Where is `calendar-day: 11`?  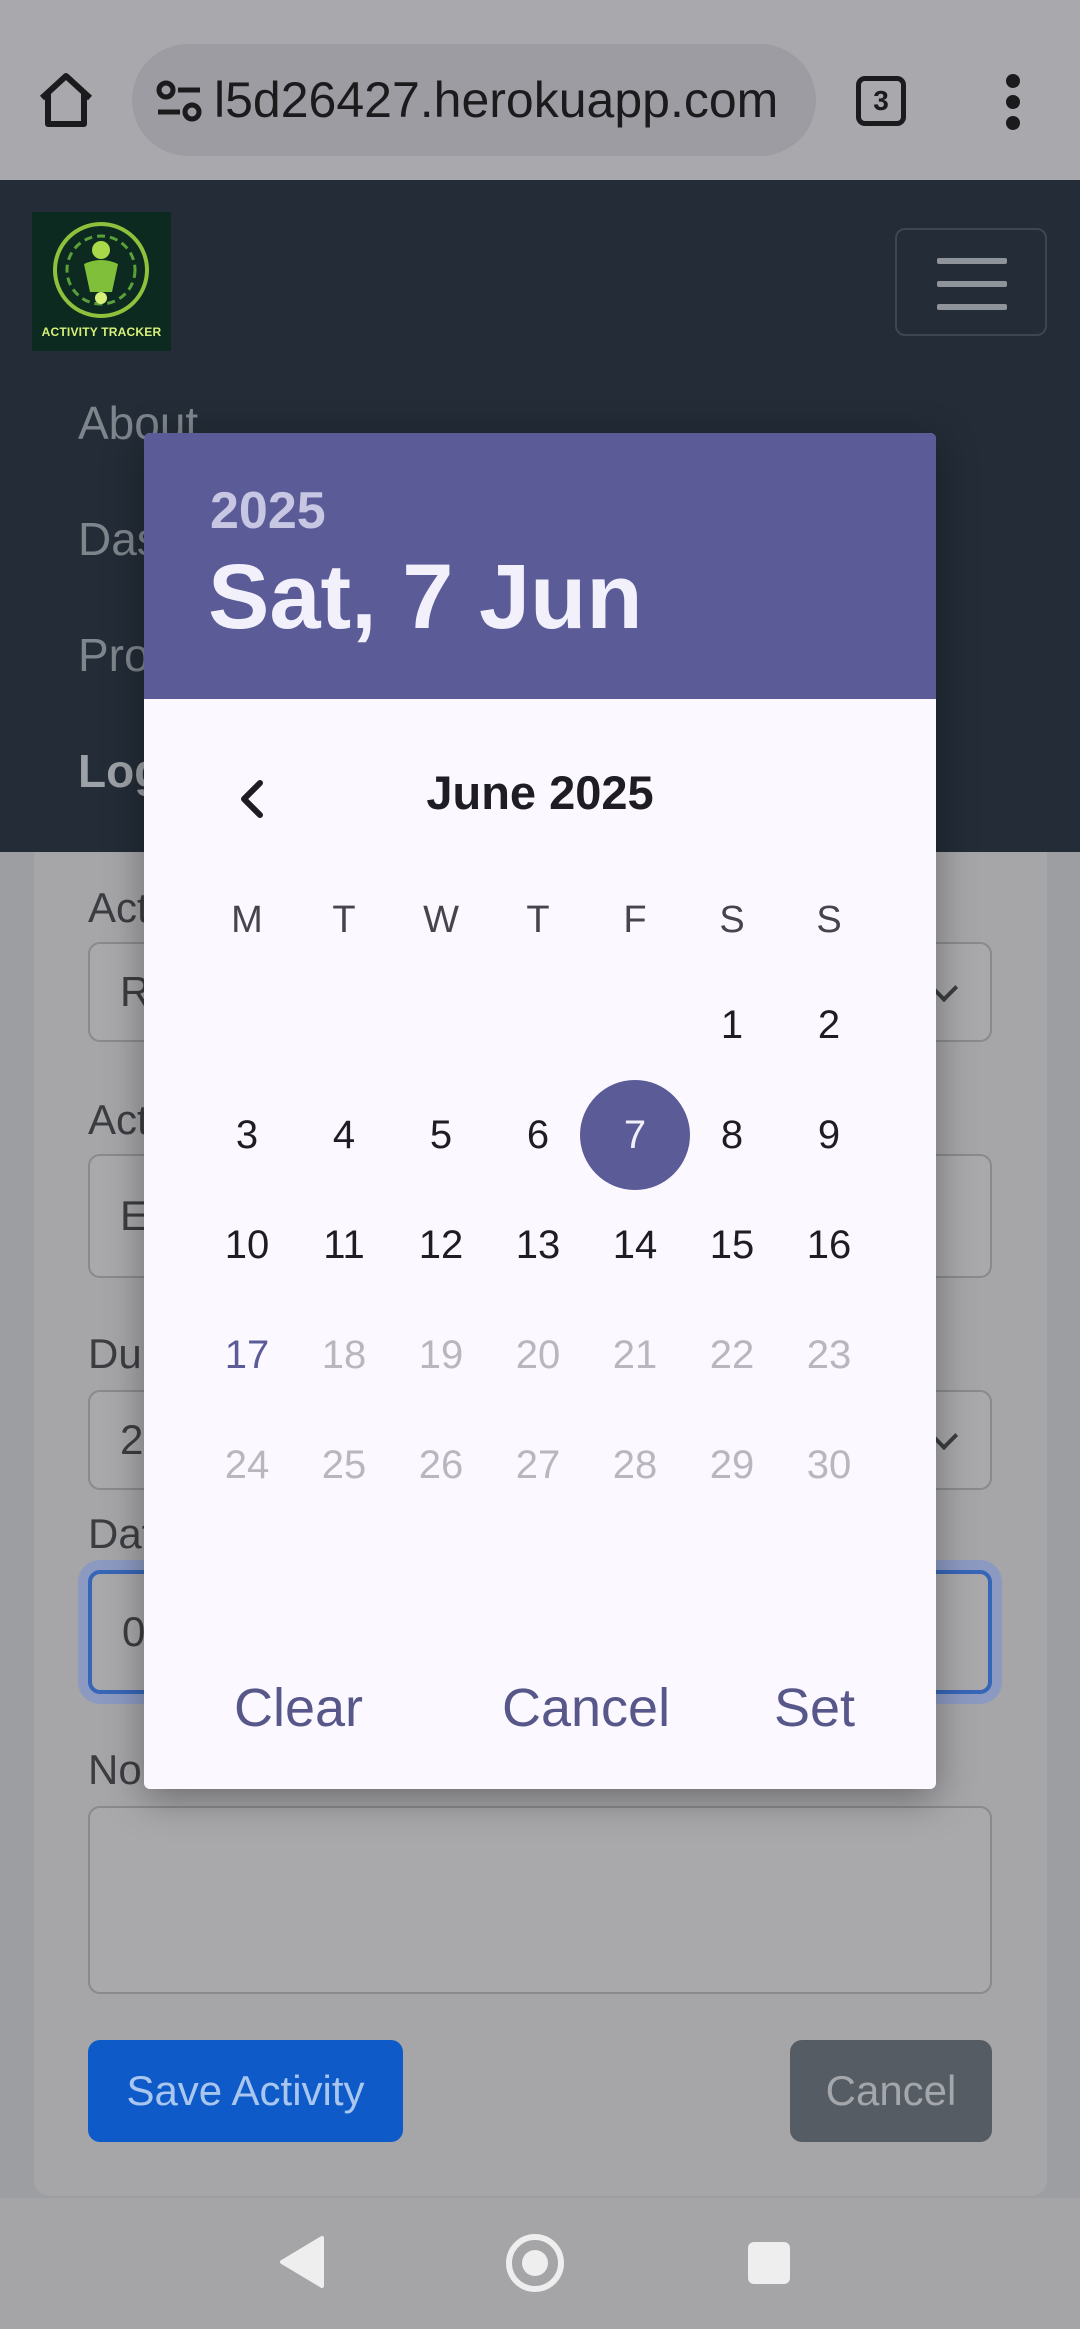
calendar-day: 11 is located at coordinates (344, 1245).